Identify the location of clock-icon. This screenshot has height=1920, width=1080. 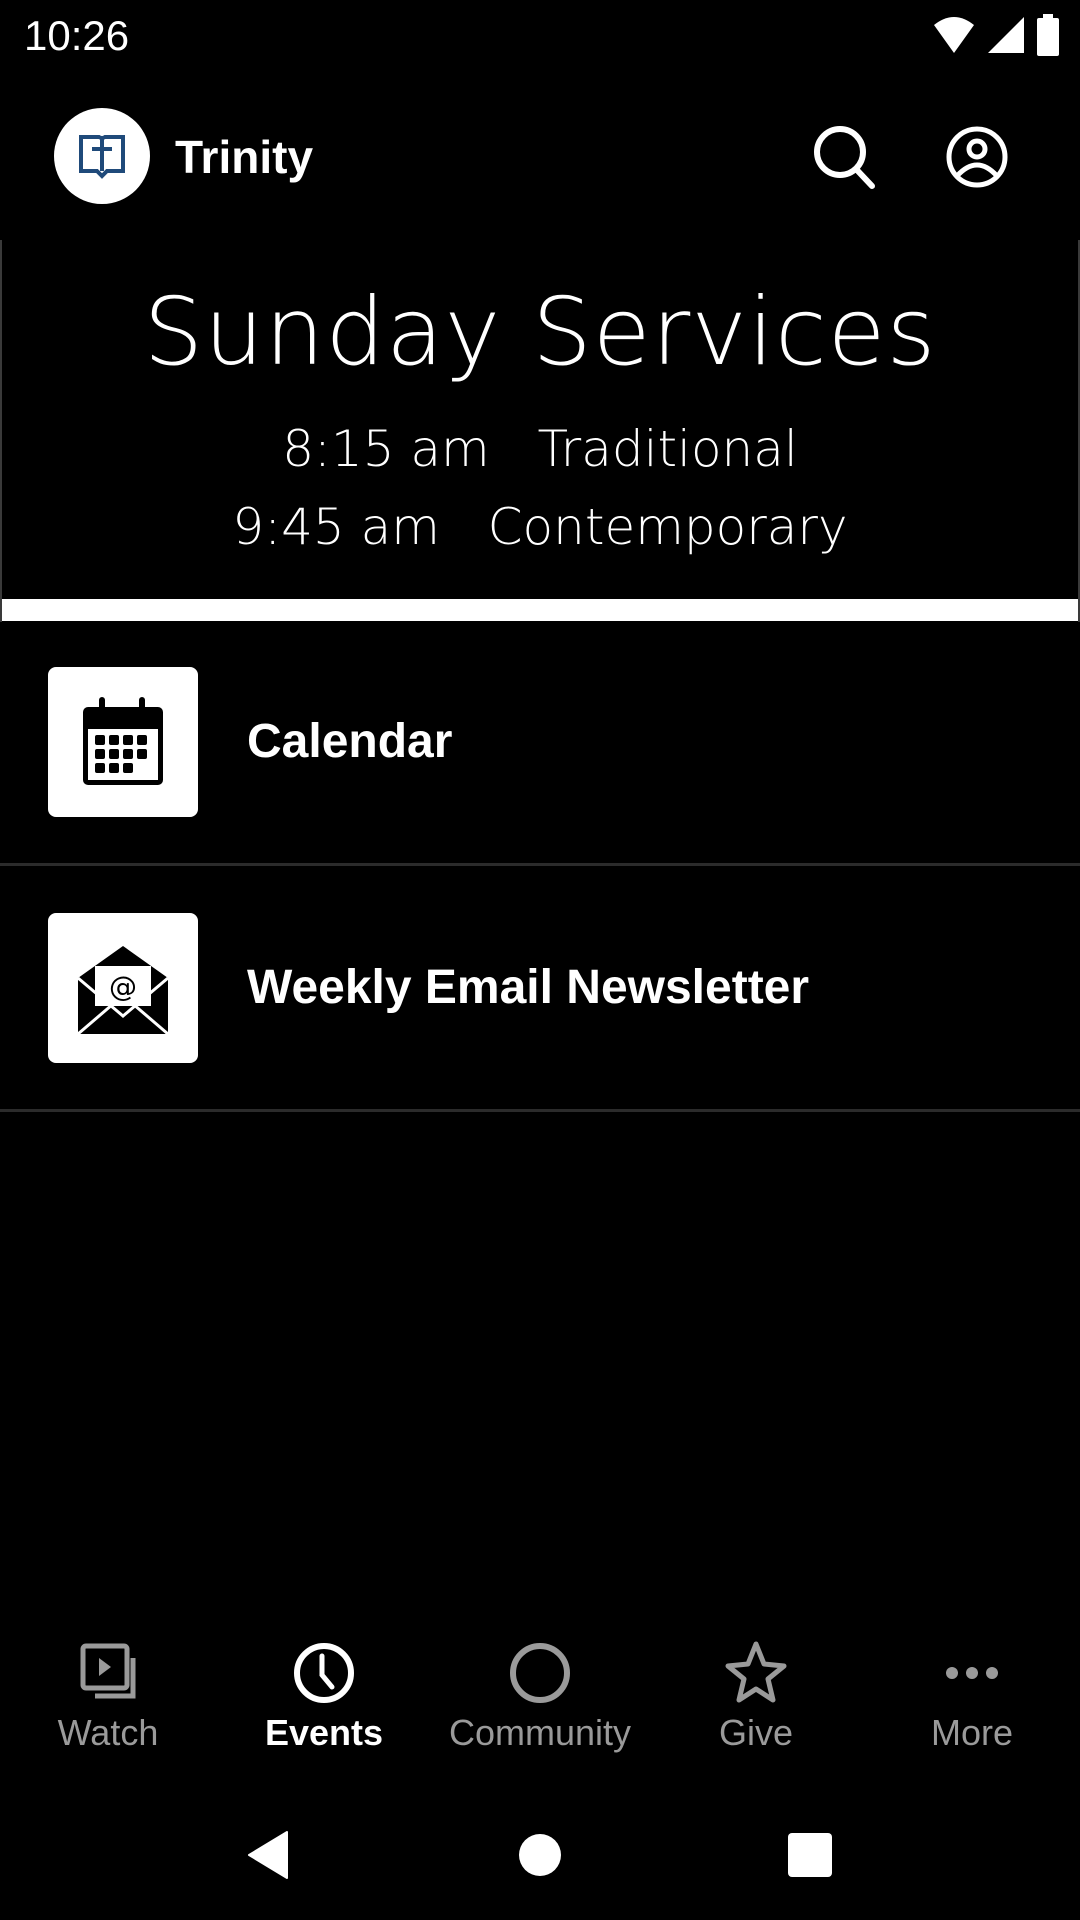
(324, 1673).